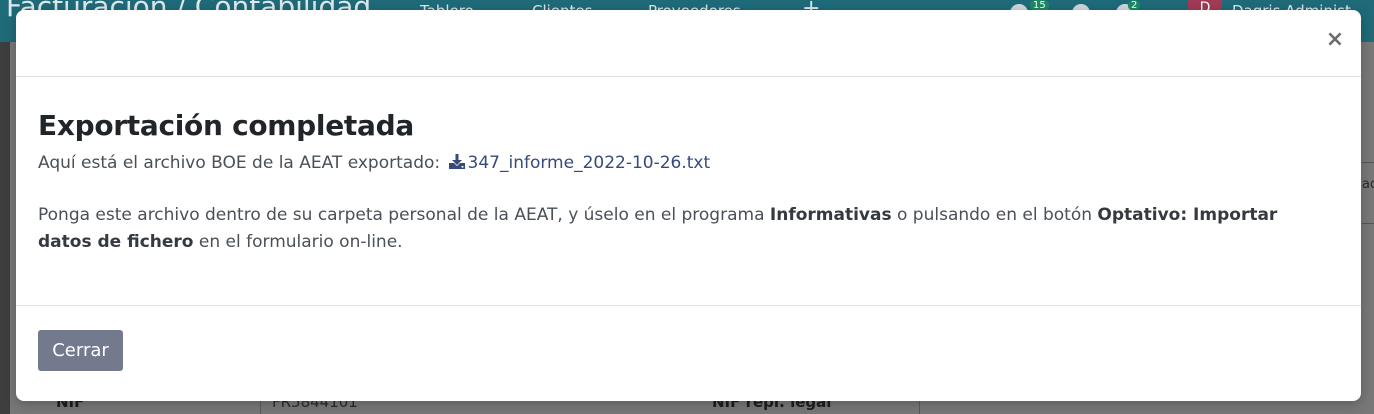 This screenshot has width=1374, height=414. Describe the element at coordinates (1368, 193) in the screenshot. I see `background-side-field` at that location.